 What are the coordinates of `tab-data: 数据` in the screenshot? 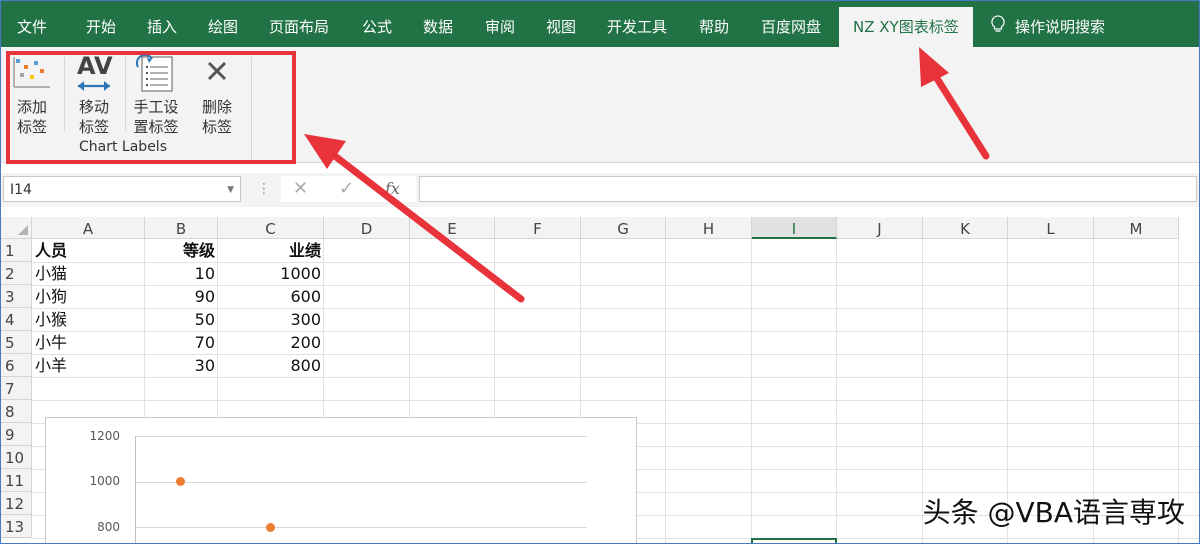 It's located at (438, 24).